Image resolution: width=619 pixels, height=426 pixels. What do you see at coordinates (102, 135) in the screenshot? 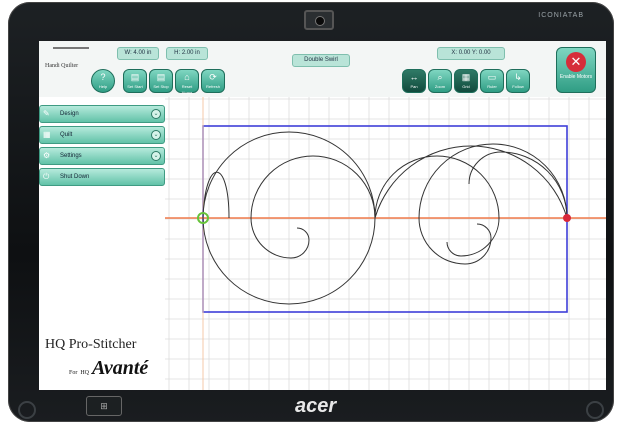
I see `sidebar-item-quilt: ▦ Quilt ⌄` at bounding box center [102, 135].